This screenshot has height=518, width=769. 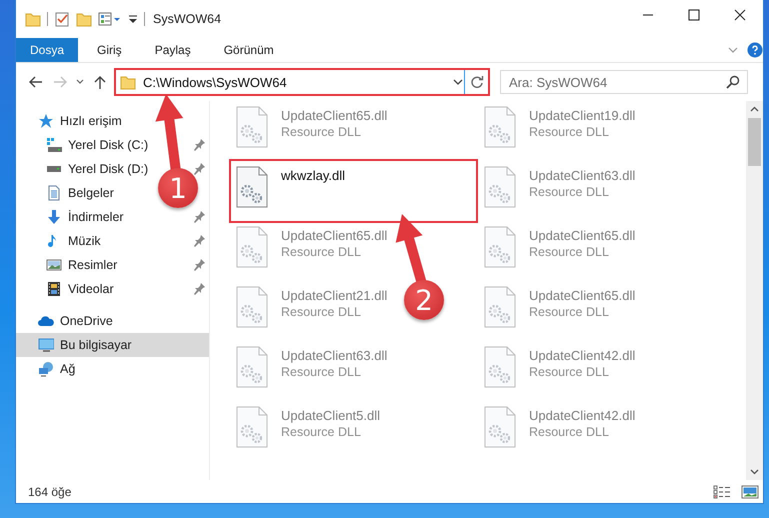 I want to click on nav-item: Yerel Disk (C:), so click(x=84, y=145).